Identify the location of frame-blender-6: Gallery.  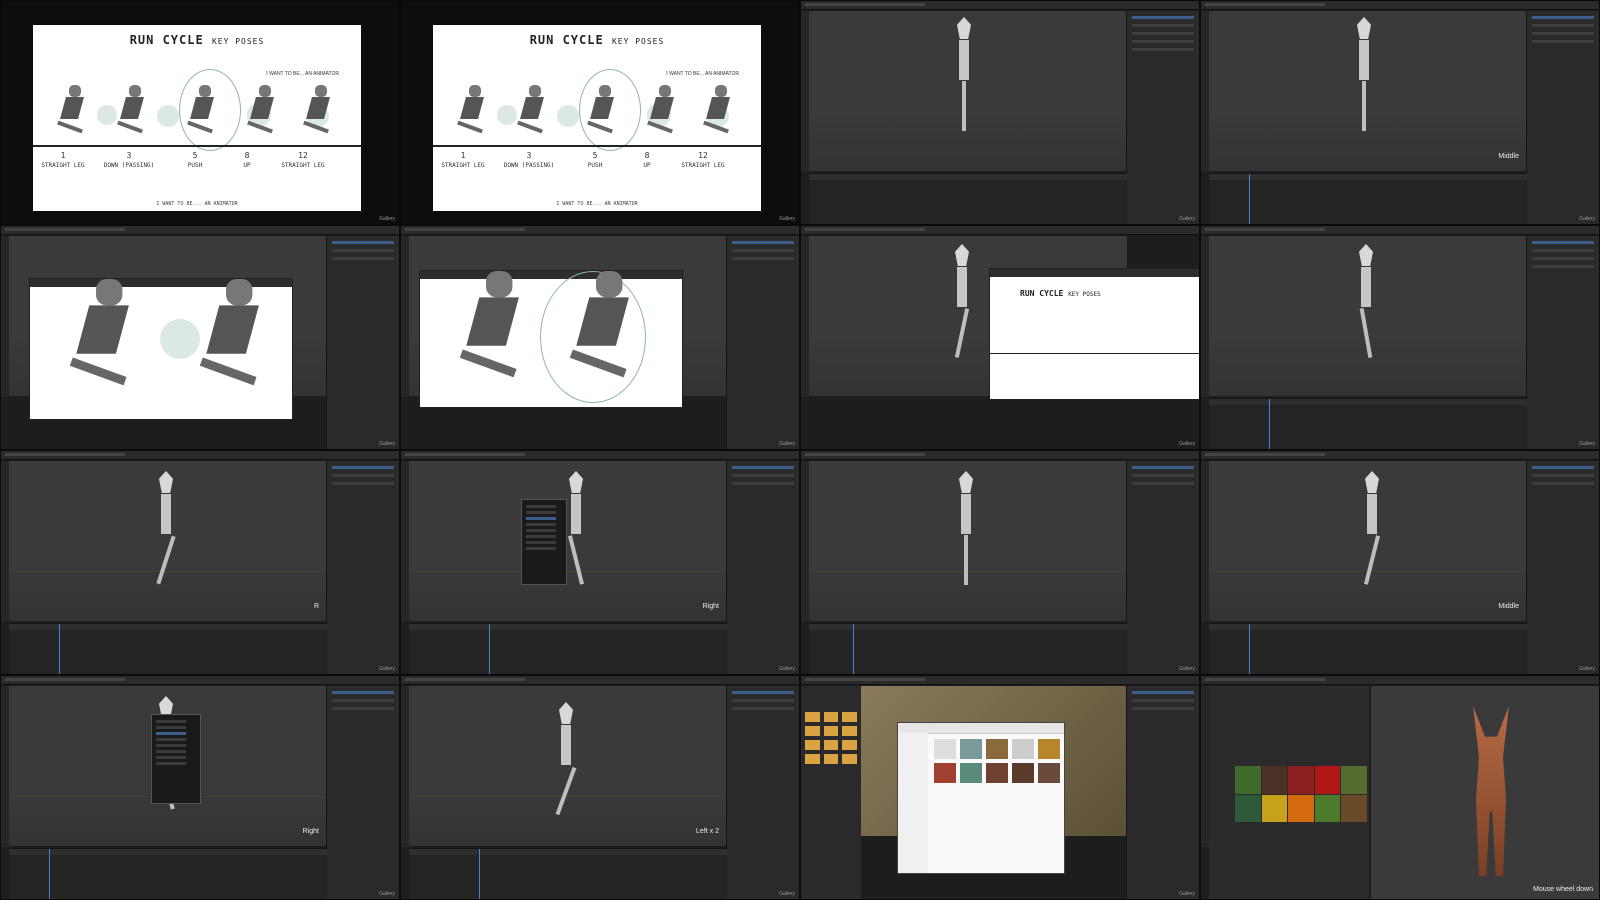
(600, 337).